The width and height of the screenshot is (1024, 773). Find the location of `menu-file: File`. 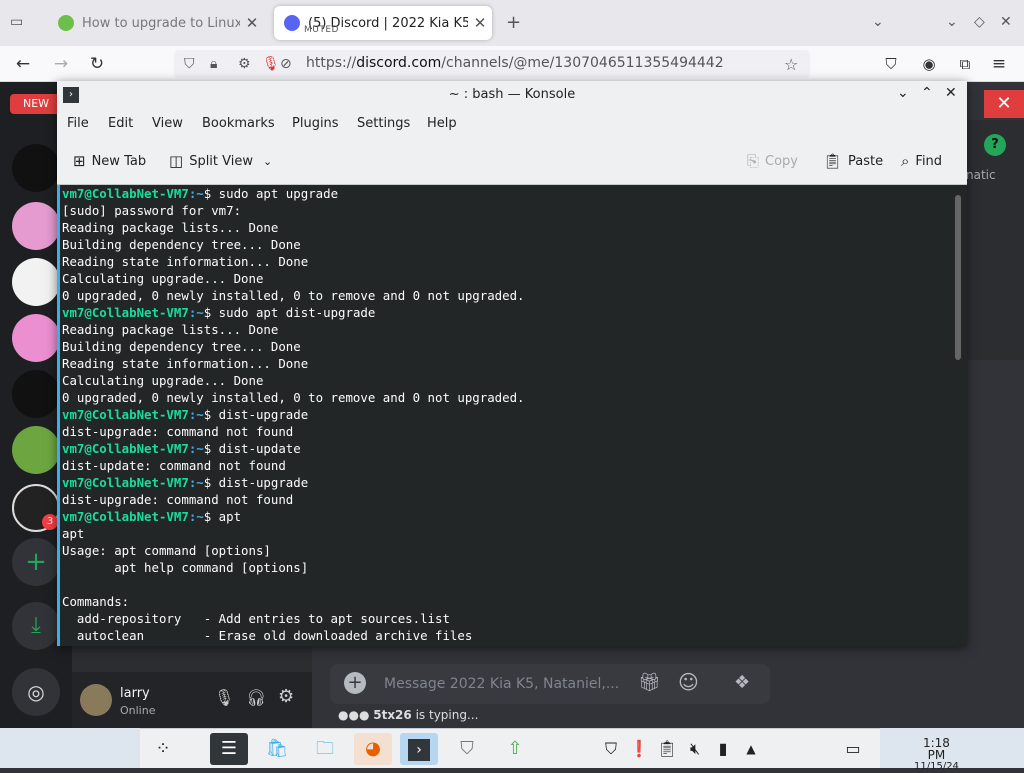

menu-file: File is located at coordinates (78, 123).